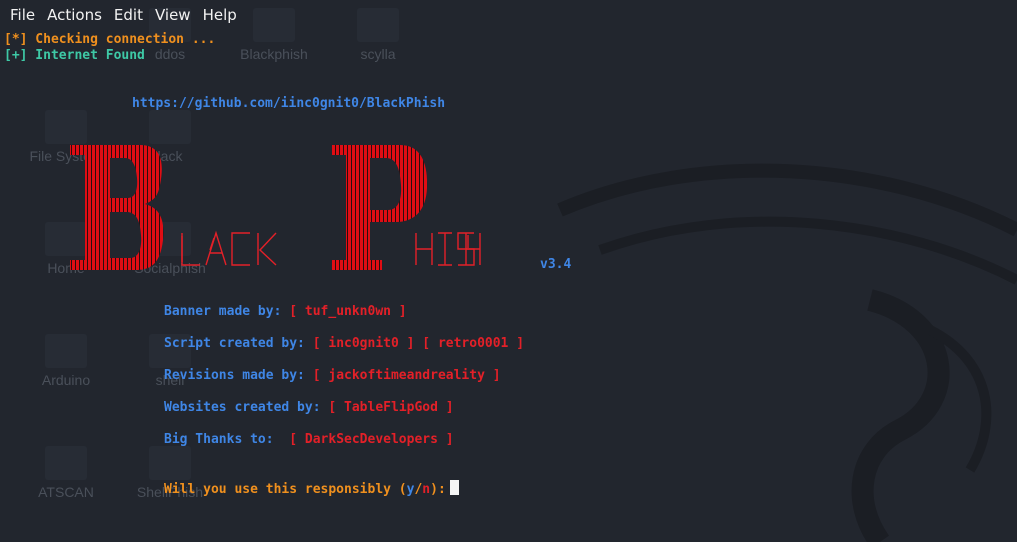  What do you see at coordinates (285, 311) in the screenshot?
I see `credit-line-banner: Banner made by: [ tuf_unkn0wn ]` at bounding box center [285, 311].